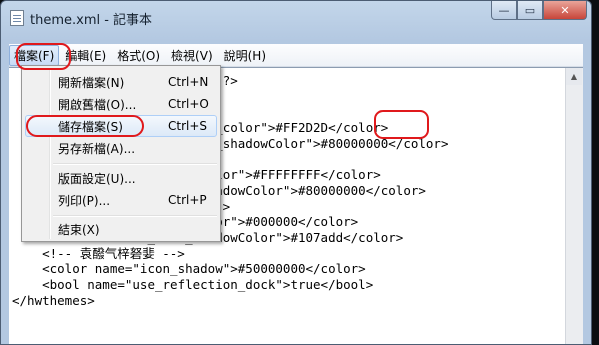 This screenshot has width=599, height=345. I want to click on scroll-up-icon: ▲, so click(574, 76).